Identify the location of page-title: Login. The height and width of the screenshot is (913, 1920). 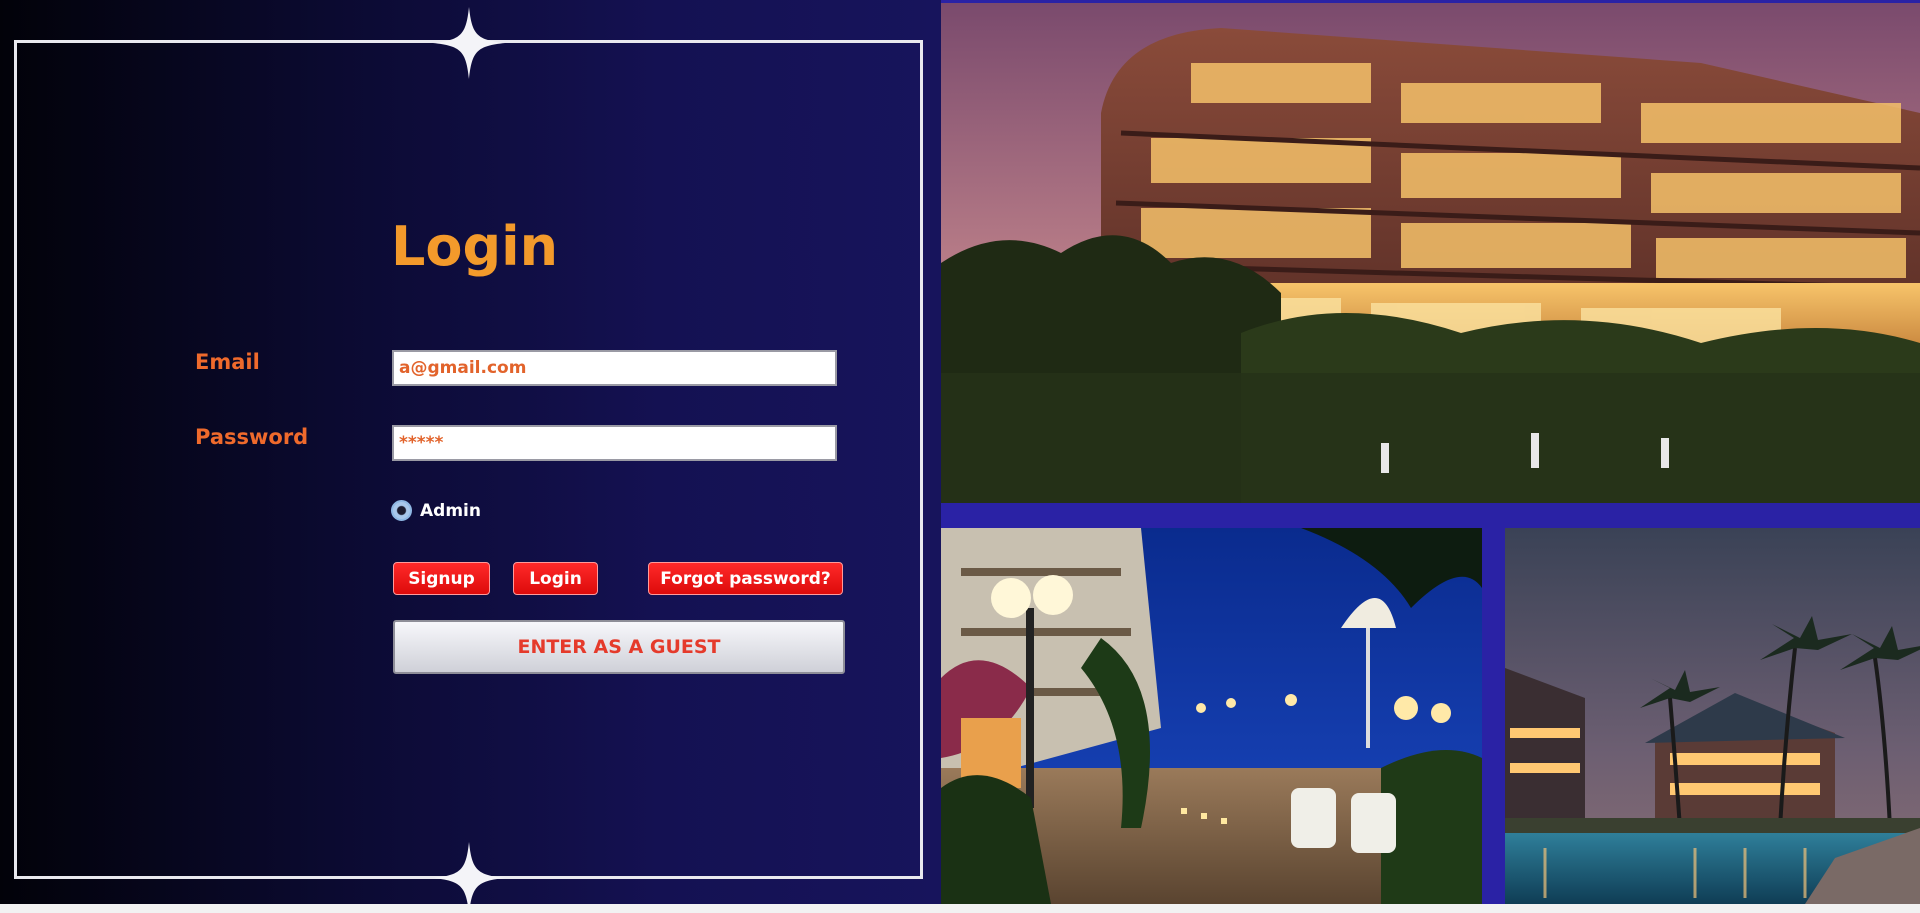
(475, 246).